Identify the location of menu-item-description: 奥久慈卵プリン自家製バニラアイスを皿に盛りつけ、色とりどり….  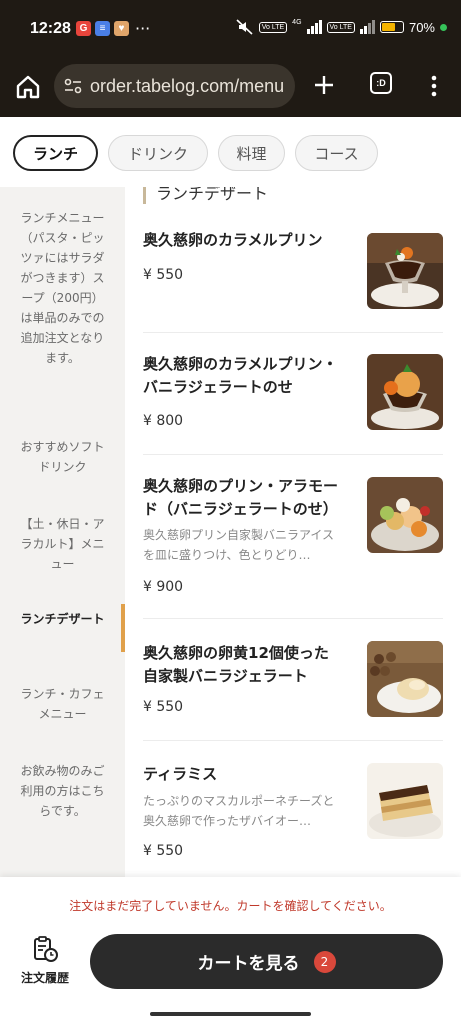
(239, 545).